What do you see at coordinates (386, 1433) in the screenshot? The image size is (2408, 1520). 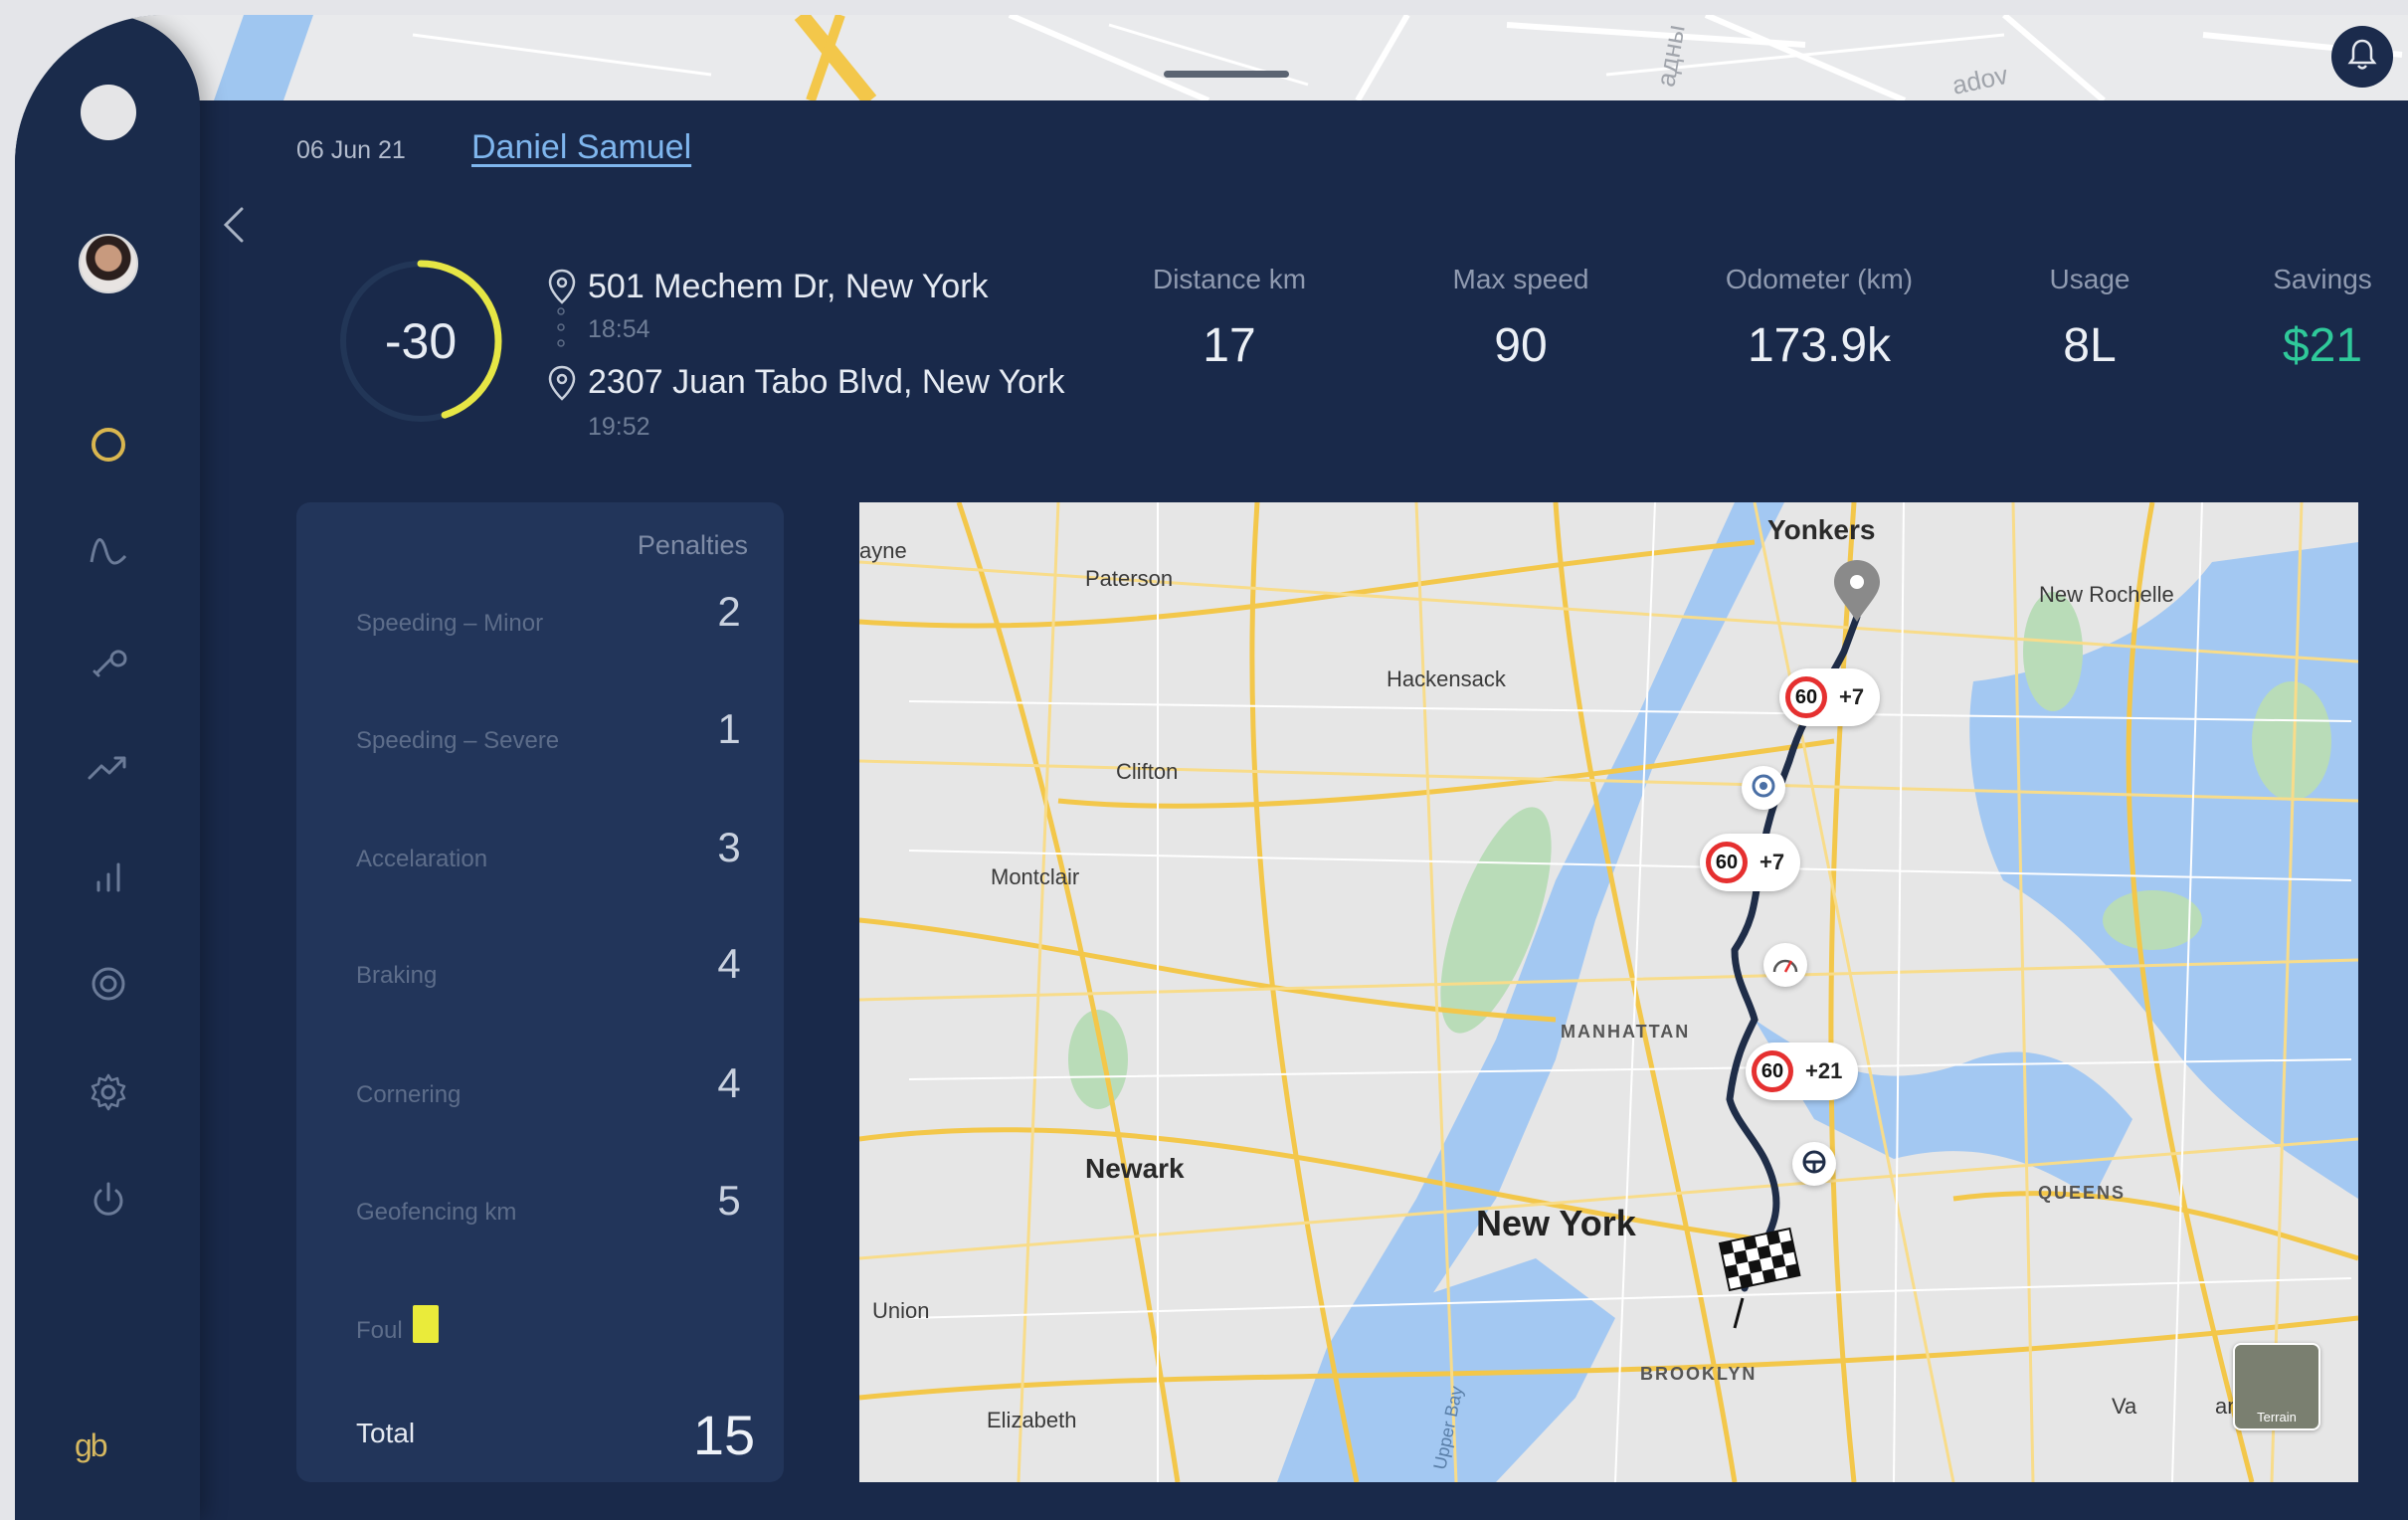 I see `penalties-total-label: Total` at bounding box center [386, 1433].